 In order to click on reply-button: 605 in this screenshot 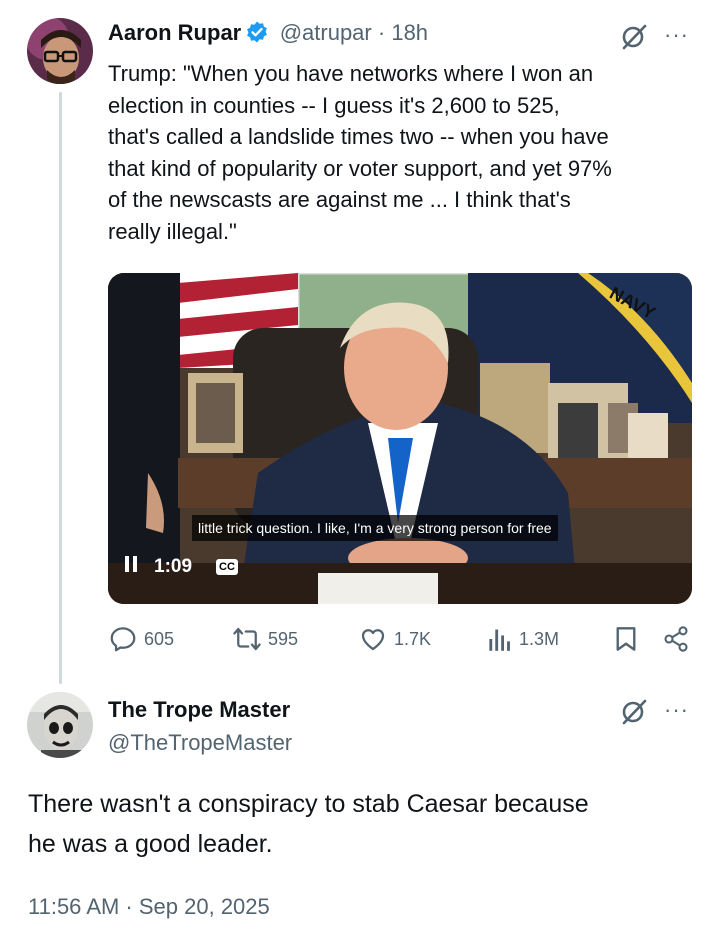, I will do `click(141, 639)`.